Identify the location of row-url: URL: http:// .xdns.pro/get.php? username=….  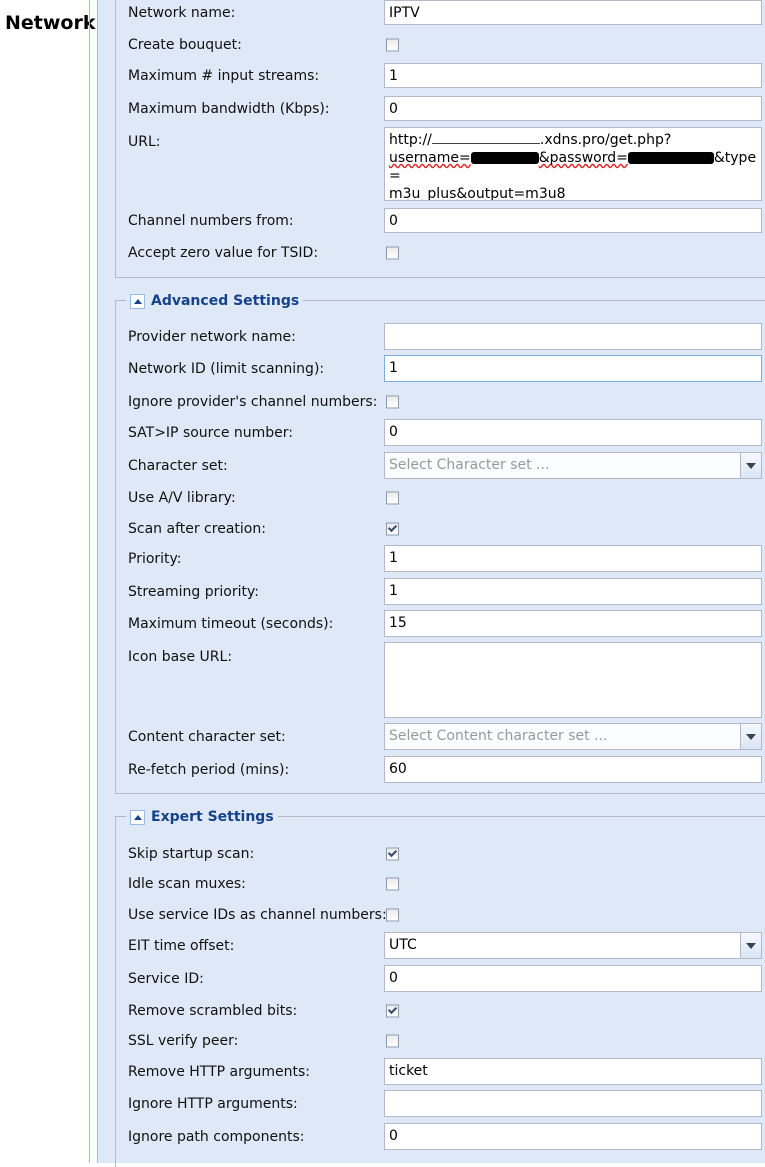
(440, 164).